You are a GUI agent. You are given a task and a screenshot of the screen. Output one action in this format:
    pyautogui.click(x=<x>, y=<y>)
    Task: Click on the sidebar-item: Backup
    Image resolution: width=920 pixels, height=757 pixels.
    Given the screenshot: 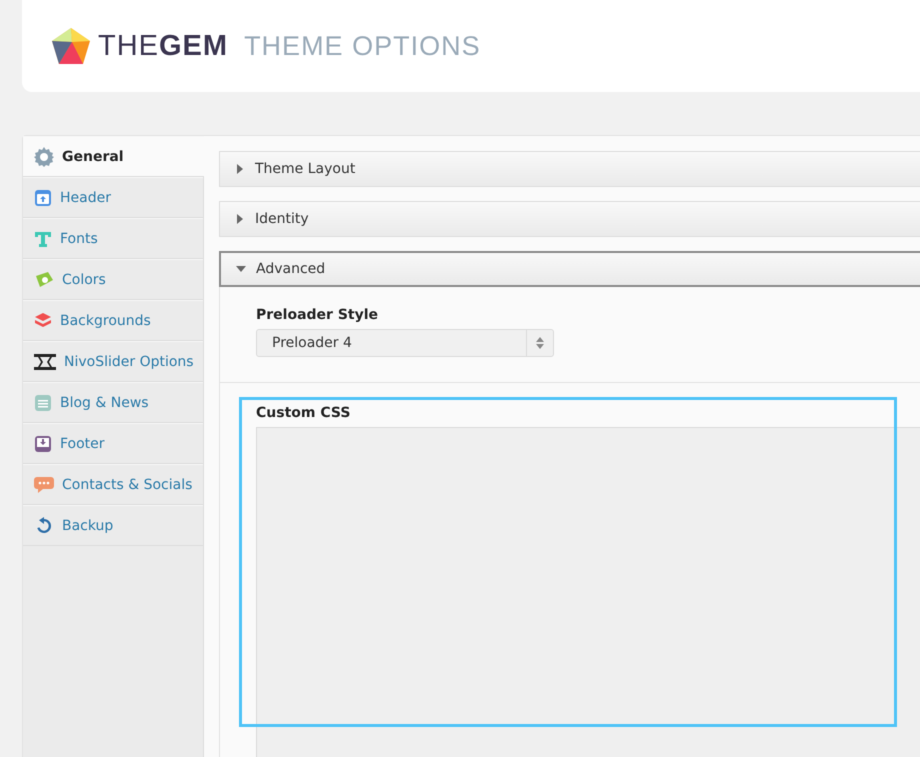 What is the action you would take?
    pyautogui.click(x=113, y=525)
    